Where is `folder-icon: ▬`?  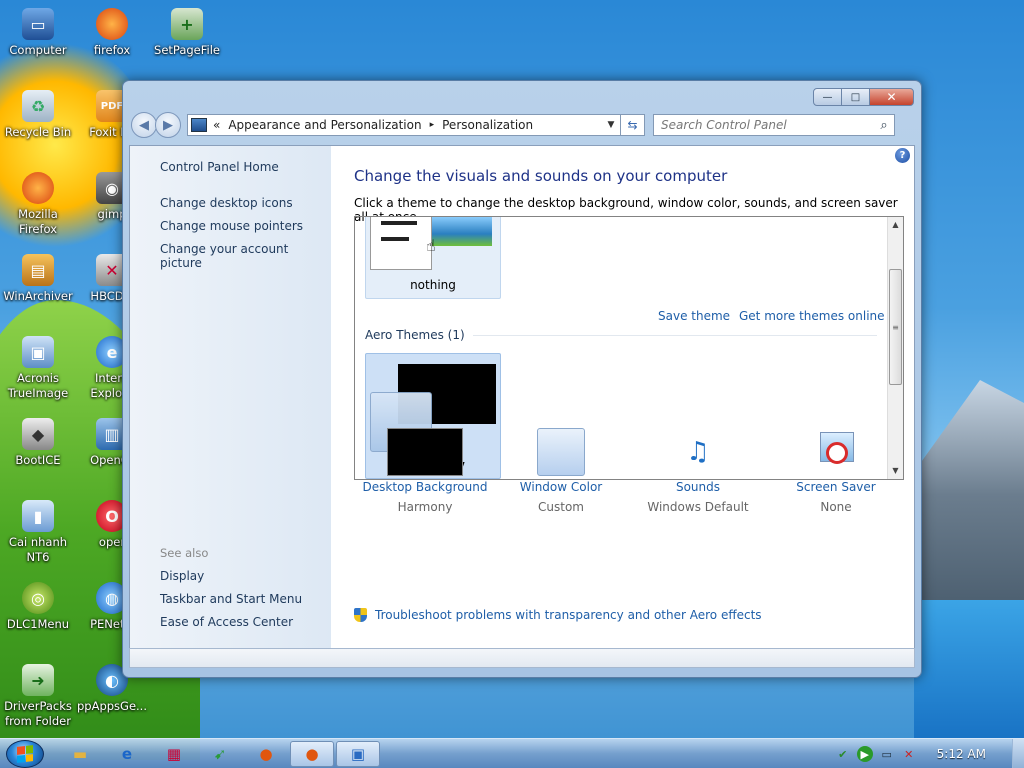
folder-icon: ▬ is located at coordinates (80, 754).